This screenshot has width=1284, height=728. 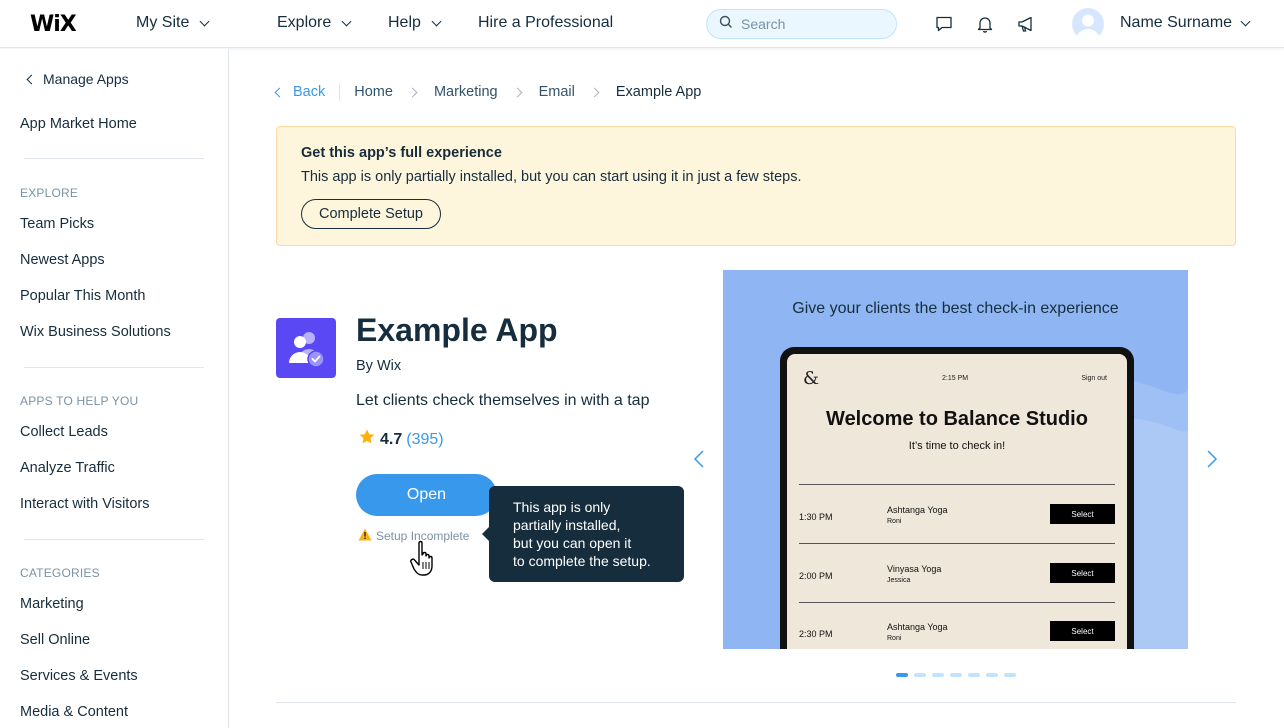 I want to click on help-label: Help, so click(x=404, y=22).